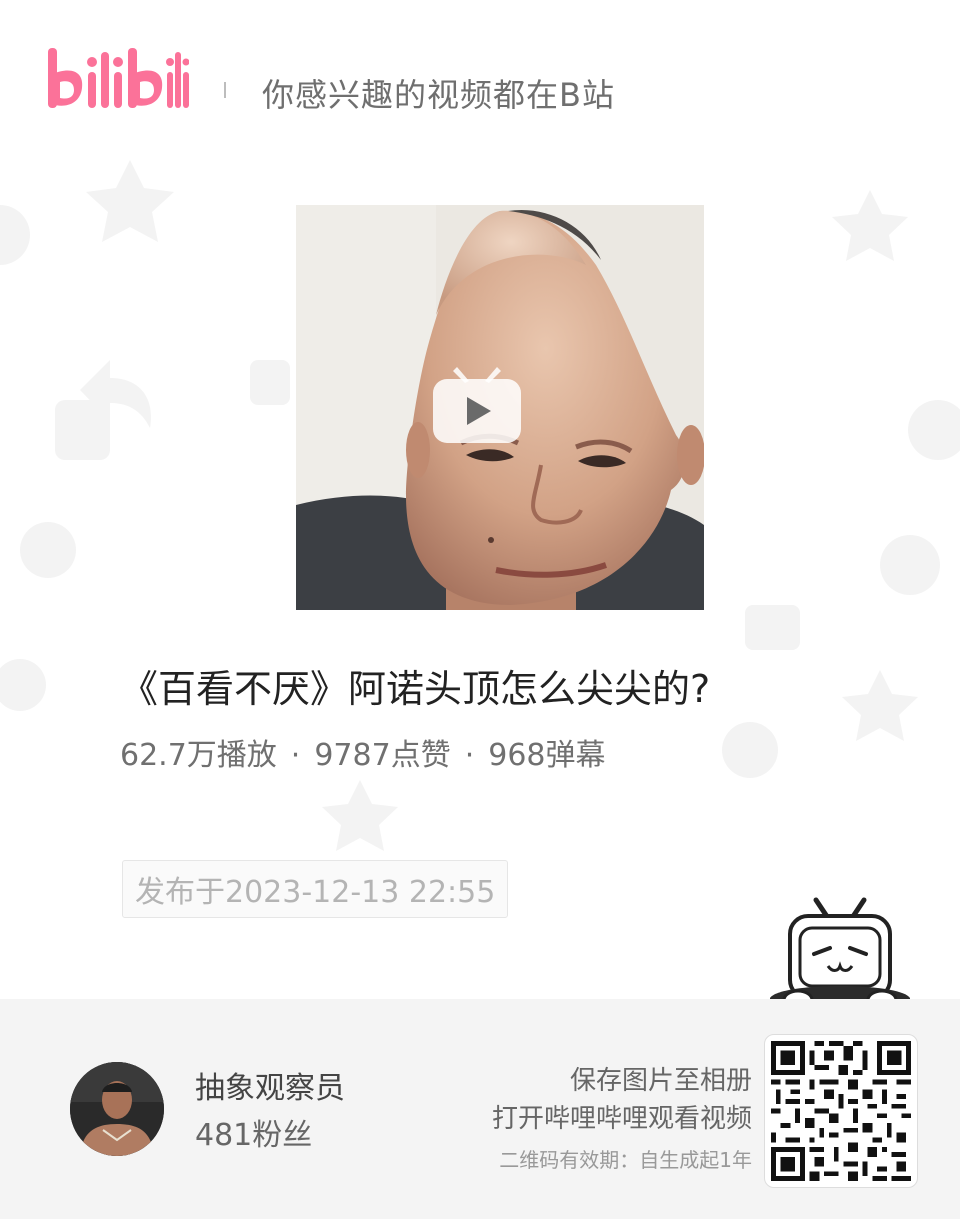 Image resolution: width=960 pixels, height=1219 pixels. I want to click on header-divider, so click(225, 90).